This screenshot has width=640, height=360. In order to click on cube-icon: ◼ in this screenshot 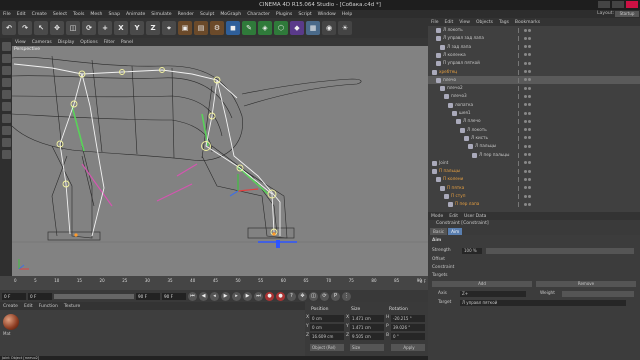, I will do `click(233, 28)`.